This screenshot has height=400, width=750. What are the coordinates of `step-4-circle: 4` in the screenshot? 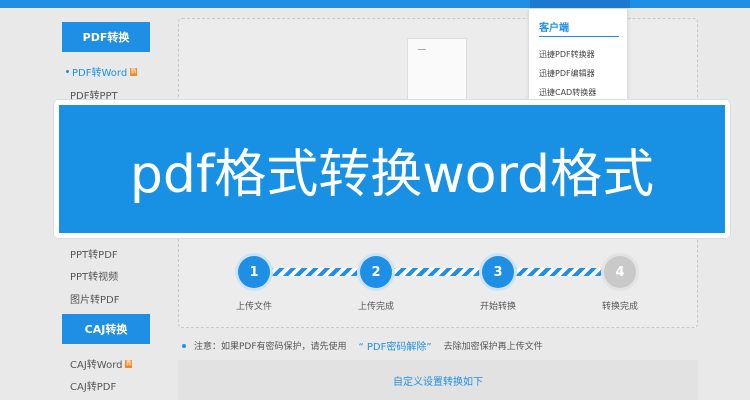 It's located at (620, 272).